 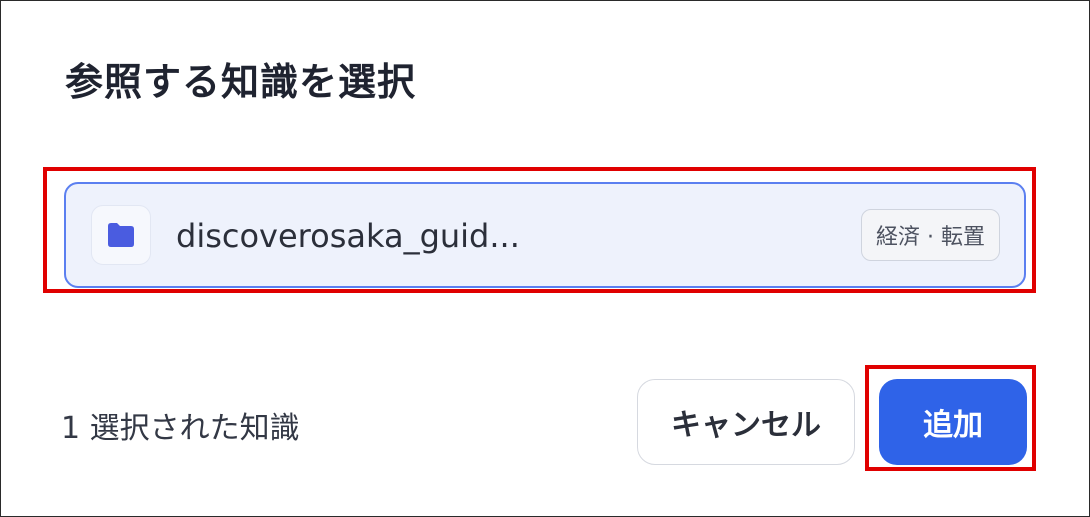 I want to click on annotation-highlight-add-button, so click(x=950, y=418).